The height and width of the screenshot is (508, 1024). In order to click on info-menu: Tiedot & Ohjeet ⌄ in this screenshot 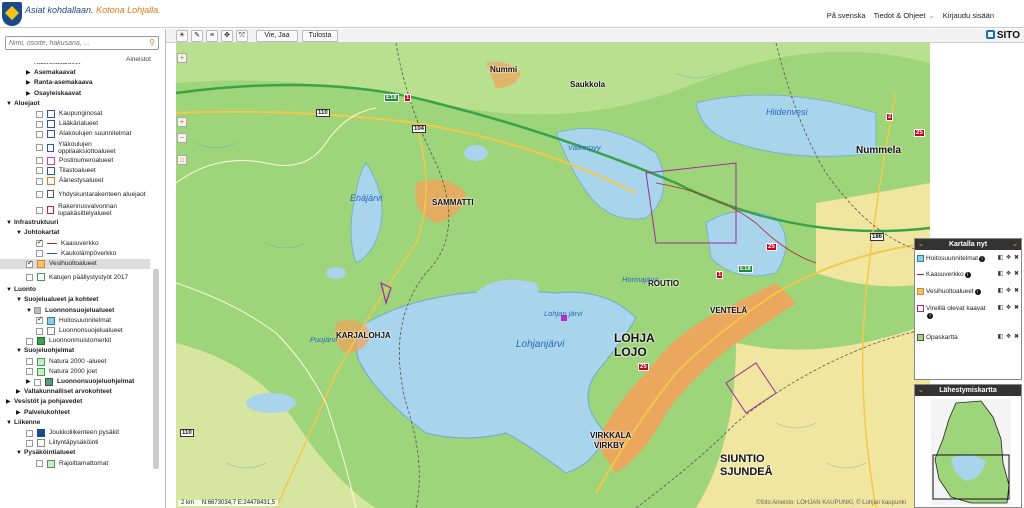, I will do `click(904, 15)`.